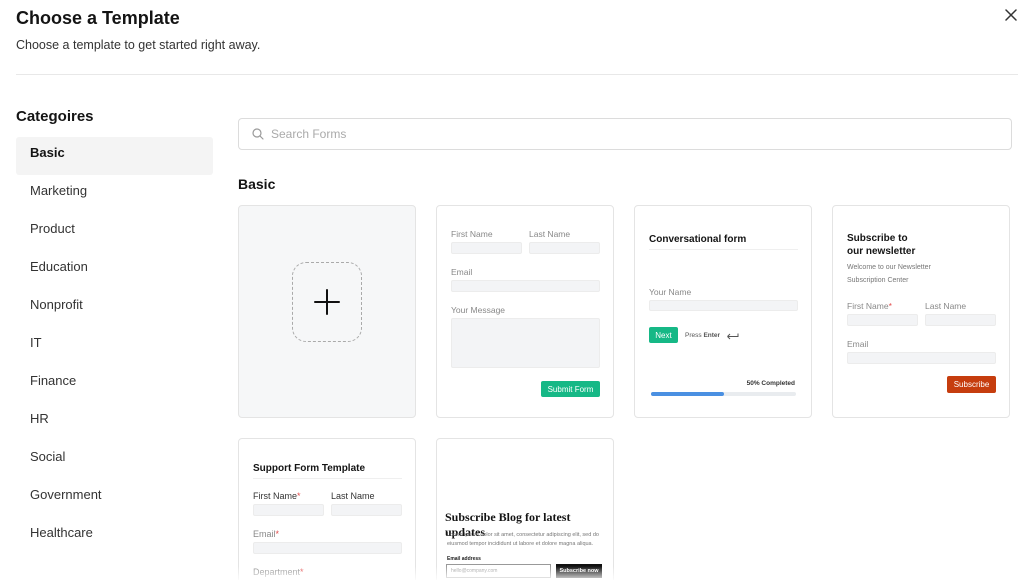  Describe the element at coordinates (946, 306) in the screenshot. I see `newsletter-last-name-label: Last Name` at that location.